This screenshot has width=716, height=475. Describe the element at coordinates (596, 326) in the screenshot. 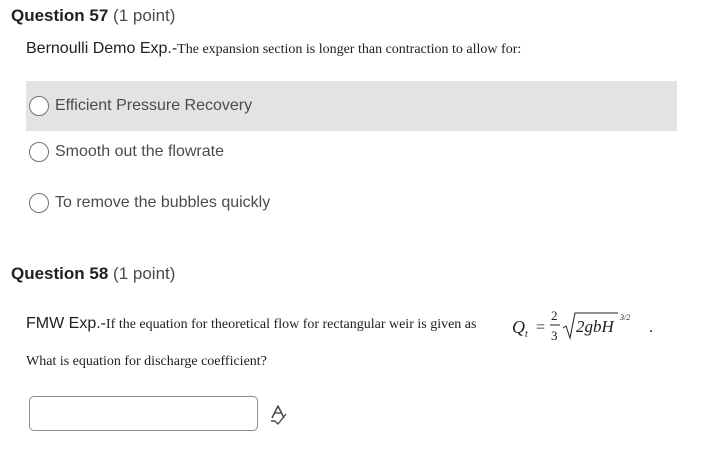

I see `formula-radicand: 2gbH` at that location.